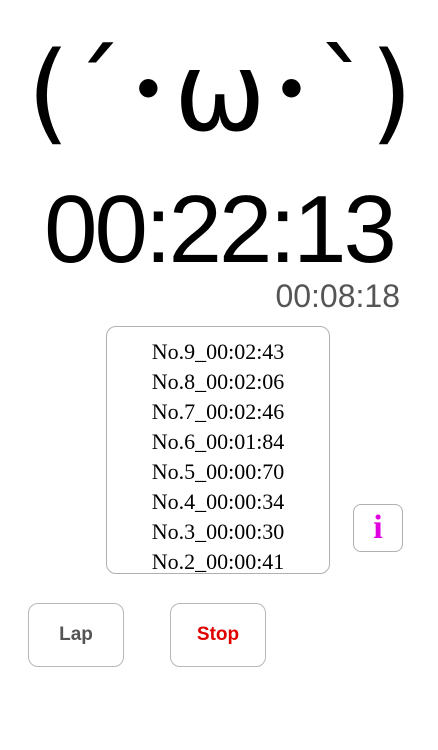 Image resolution: width=438 pixels, height=750 pixels. What do you see at coordinates (218, 351) in the screenshot?
I see `list-item: No.9_00:02:43` at bounding box center [218, 351].